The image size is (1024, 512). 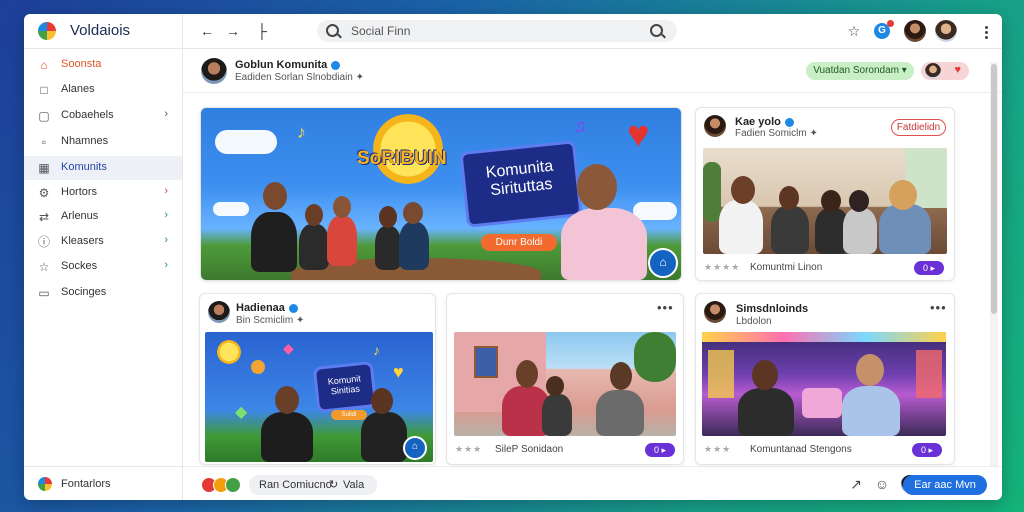 What do you see at coordinates (79, 192) in the screenshot?
I see `sidebar-item-label: Hortors` at bounding box center [79, 192].